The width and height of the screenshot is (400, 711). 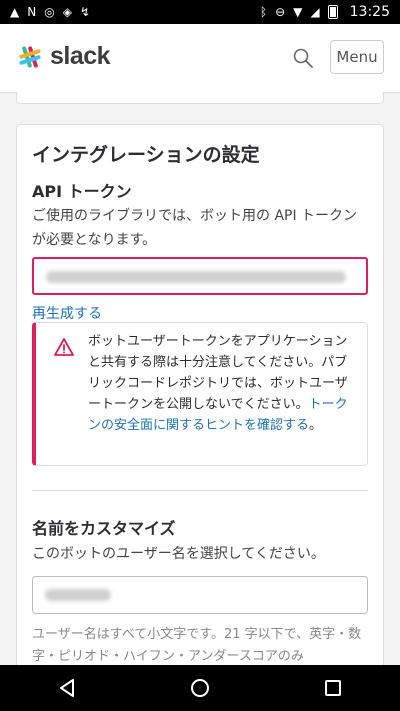 I want to click on wifi-icon: ▼, so click(x=298, y=12).